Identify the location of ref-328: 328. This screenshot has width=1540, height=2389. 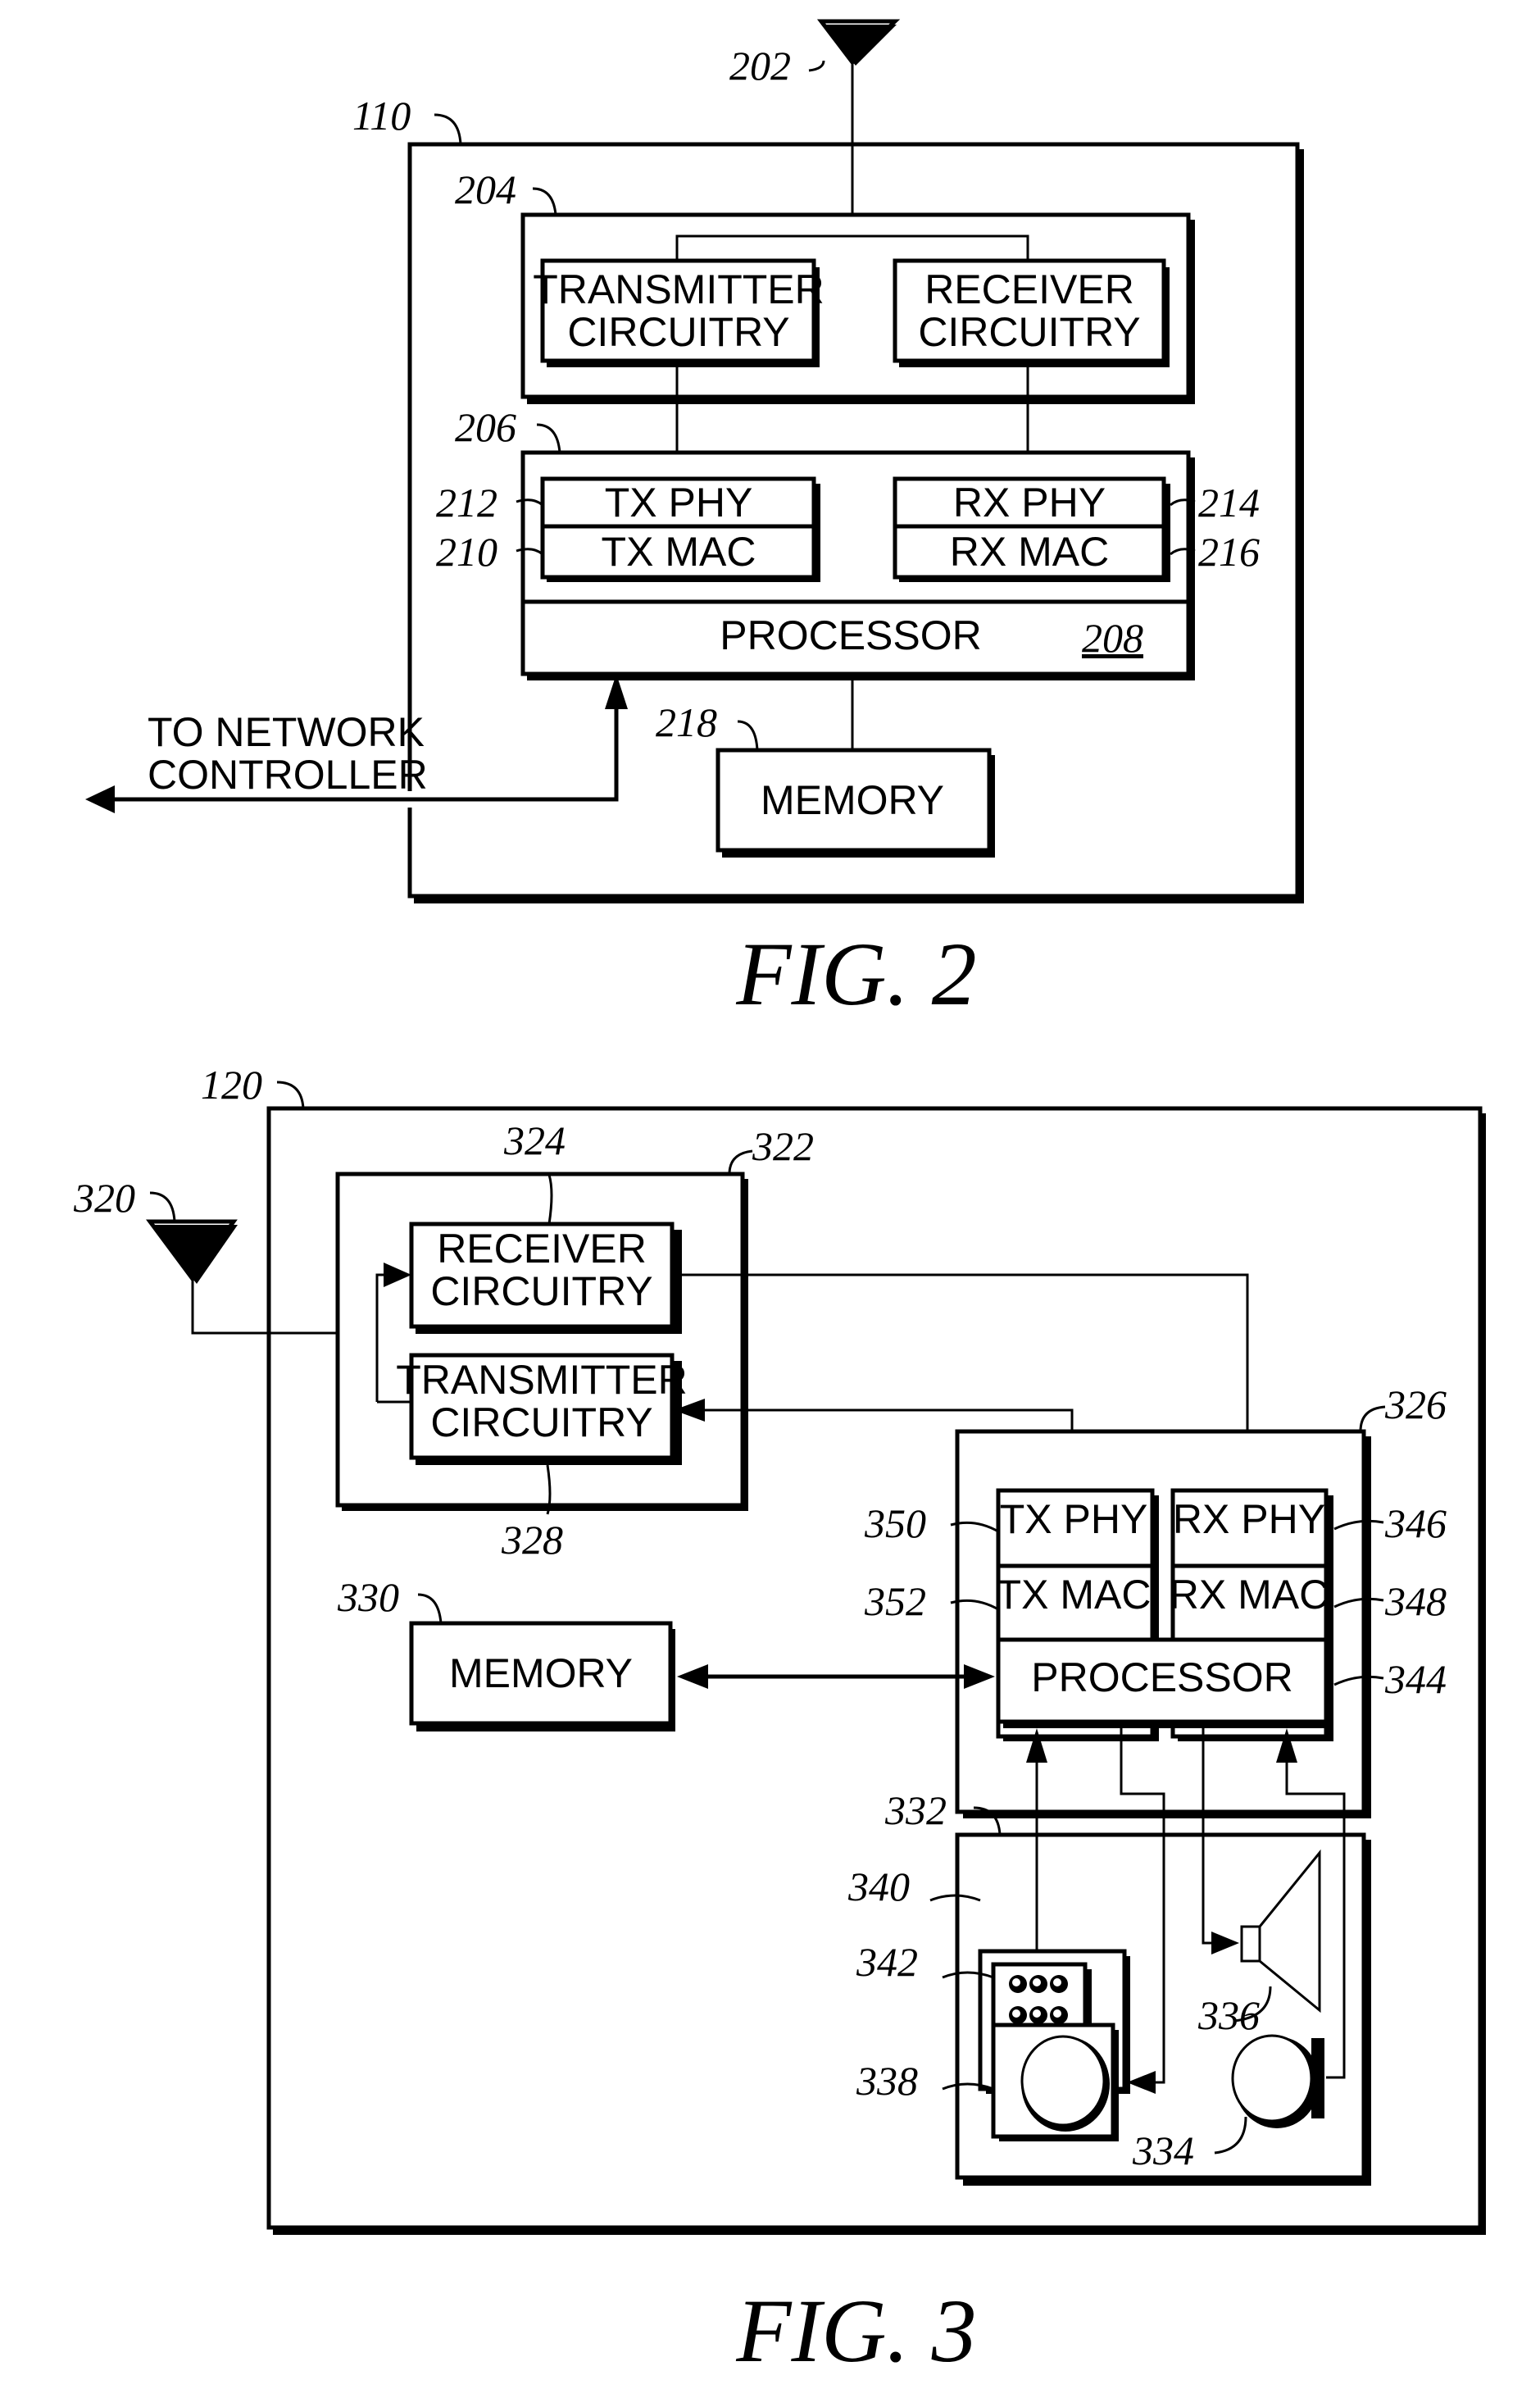
(532, 1540).